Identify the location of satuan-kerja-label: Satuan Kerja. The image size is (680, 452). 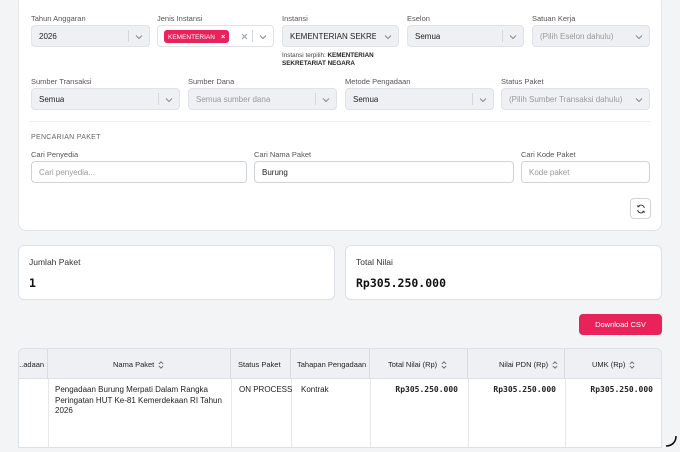
(554, 18).